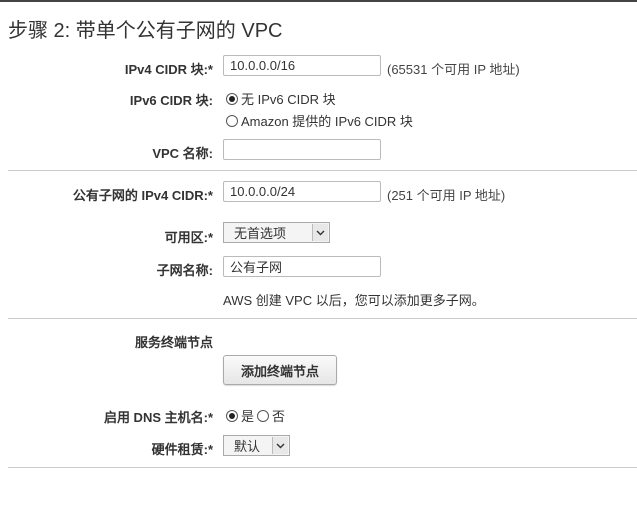 This screenshot has width=637, height=506. I want to click on availability-zone-select: 无首选项, so click(276, 232).